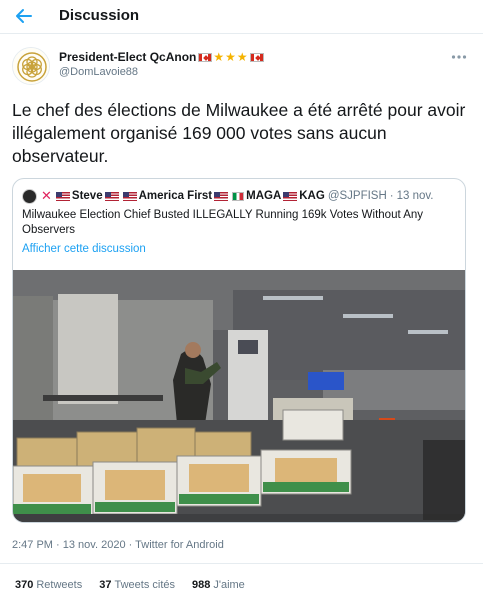 The height and width of the screenshot is (599, 483). Describe the element at coordinates (25, 16) in the screenshot. I see `arrow-left-icon` at that location.